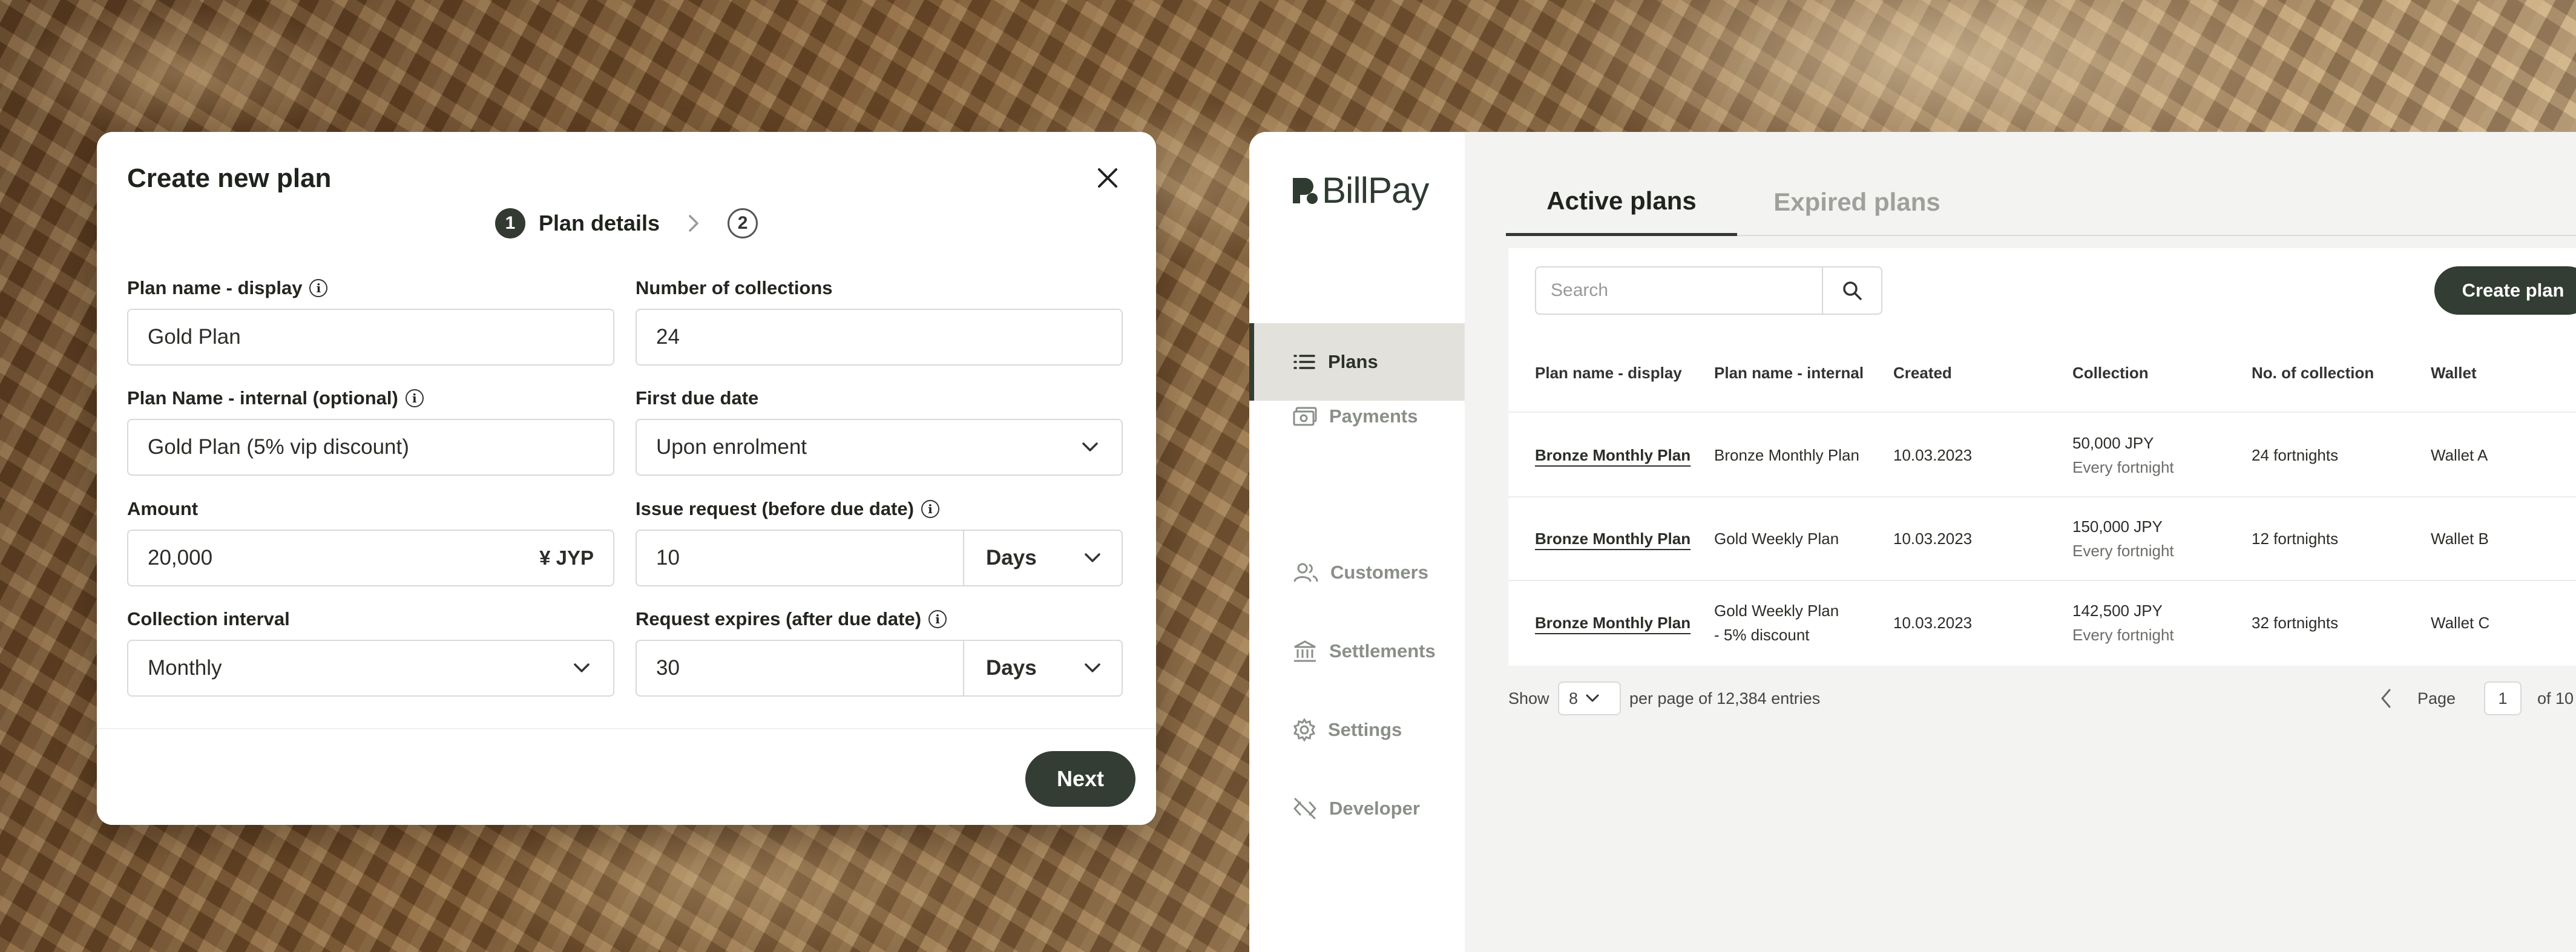  What do you see at coordinates (2313, 373) in the screenshot?
I see `column-header: No. of collection` at bounding box center [2313, 373].